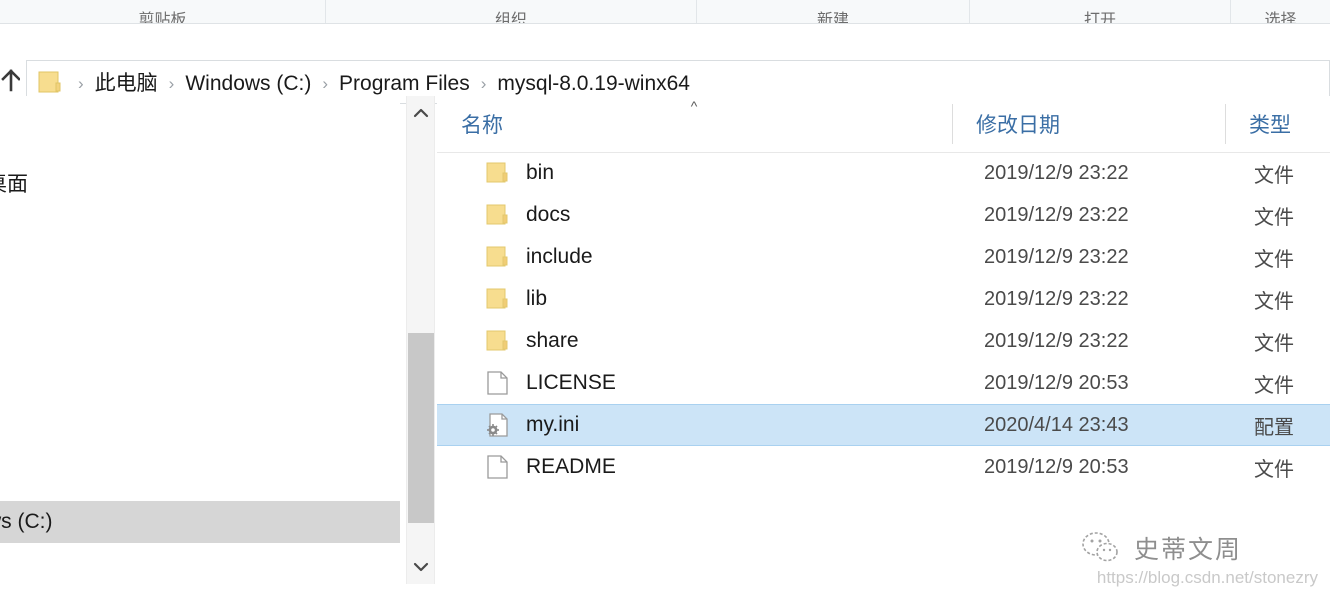  Describe the element at coordinates (510, 18) in the screenshot. I see `ribbon-group-label: 组织` at that location.